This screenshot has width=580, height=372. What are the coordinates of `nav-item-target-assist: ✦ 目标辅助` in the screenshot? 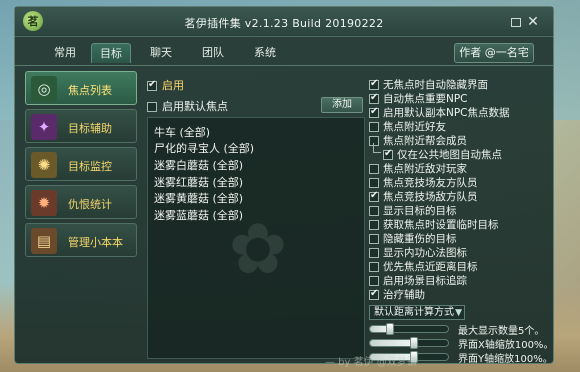 It's located at (81, 126).